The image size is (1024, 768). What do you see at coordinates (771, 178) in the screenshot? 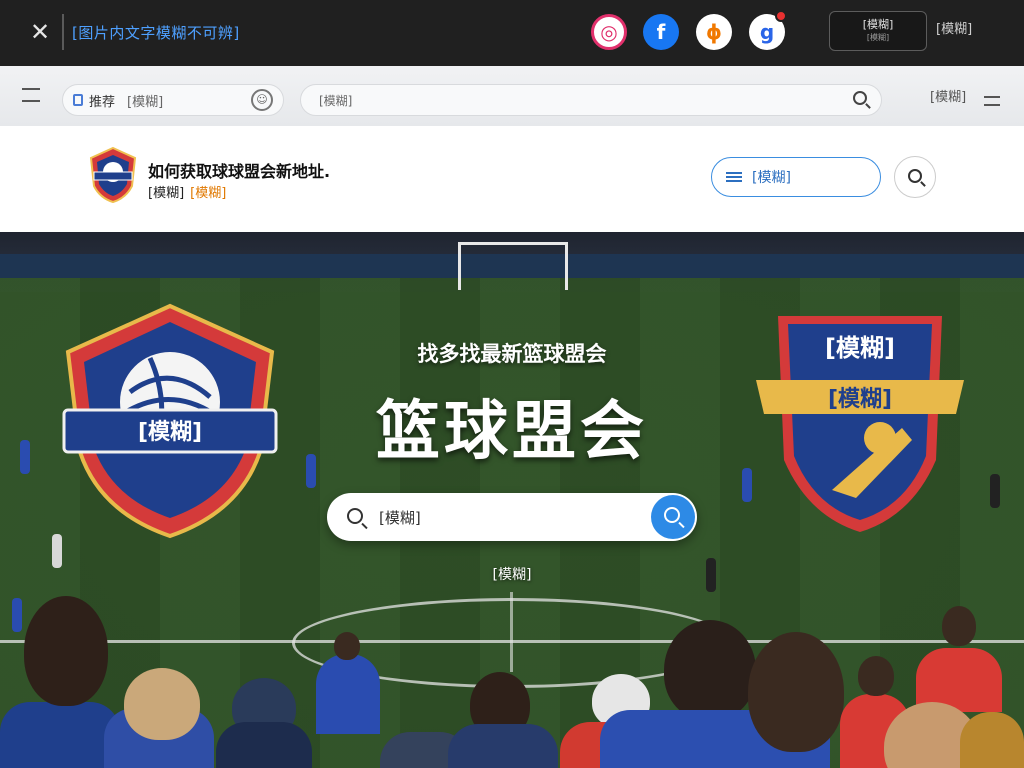
I see `language-button-label: [模糊]` at bounding box center [771, 178].